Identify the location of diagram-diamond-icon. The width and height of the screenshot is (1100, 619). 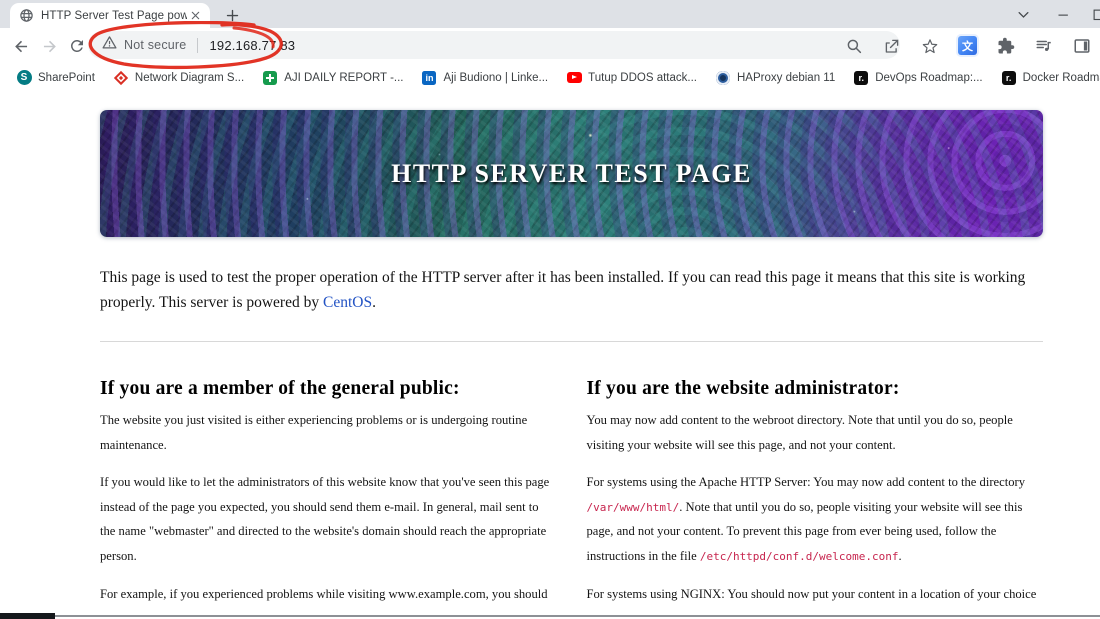
(121, 78).